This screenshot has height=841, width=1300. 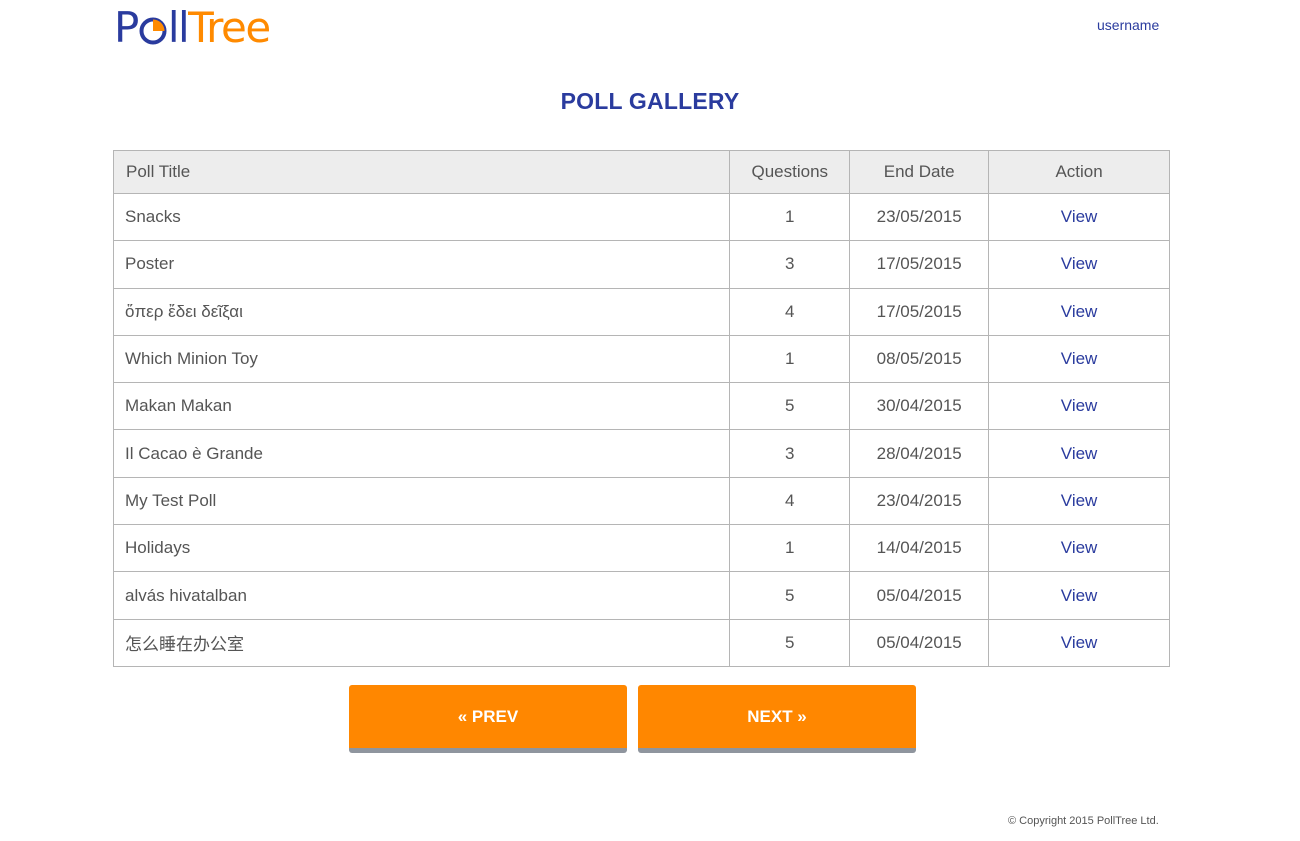 What do you see at coordinates (421, 406) in the screenshot?
I see `poll-title-cell: Makan Makan` at bounding box center [421, 406].